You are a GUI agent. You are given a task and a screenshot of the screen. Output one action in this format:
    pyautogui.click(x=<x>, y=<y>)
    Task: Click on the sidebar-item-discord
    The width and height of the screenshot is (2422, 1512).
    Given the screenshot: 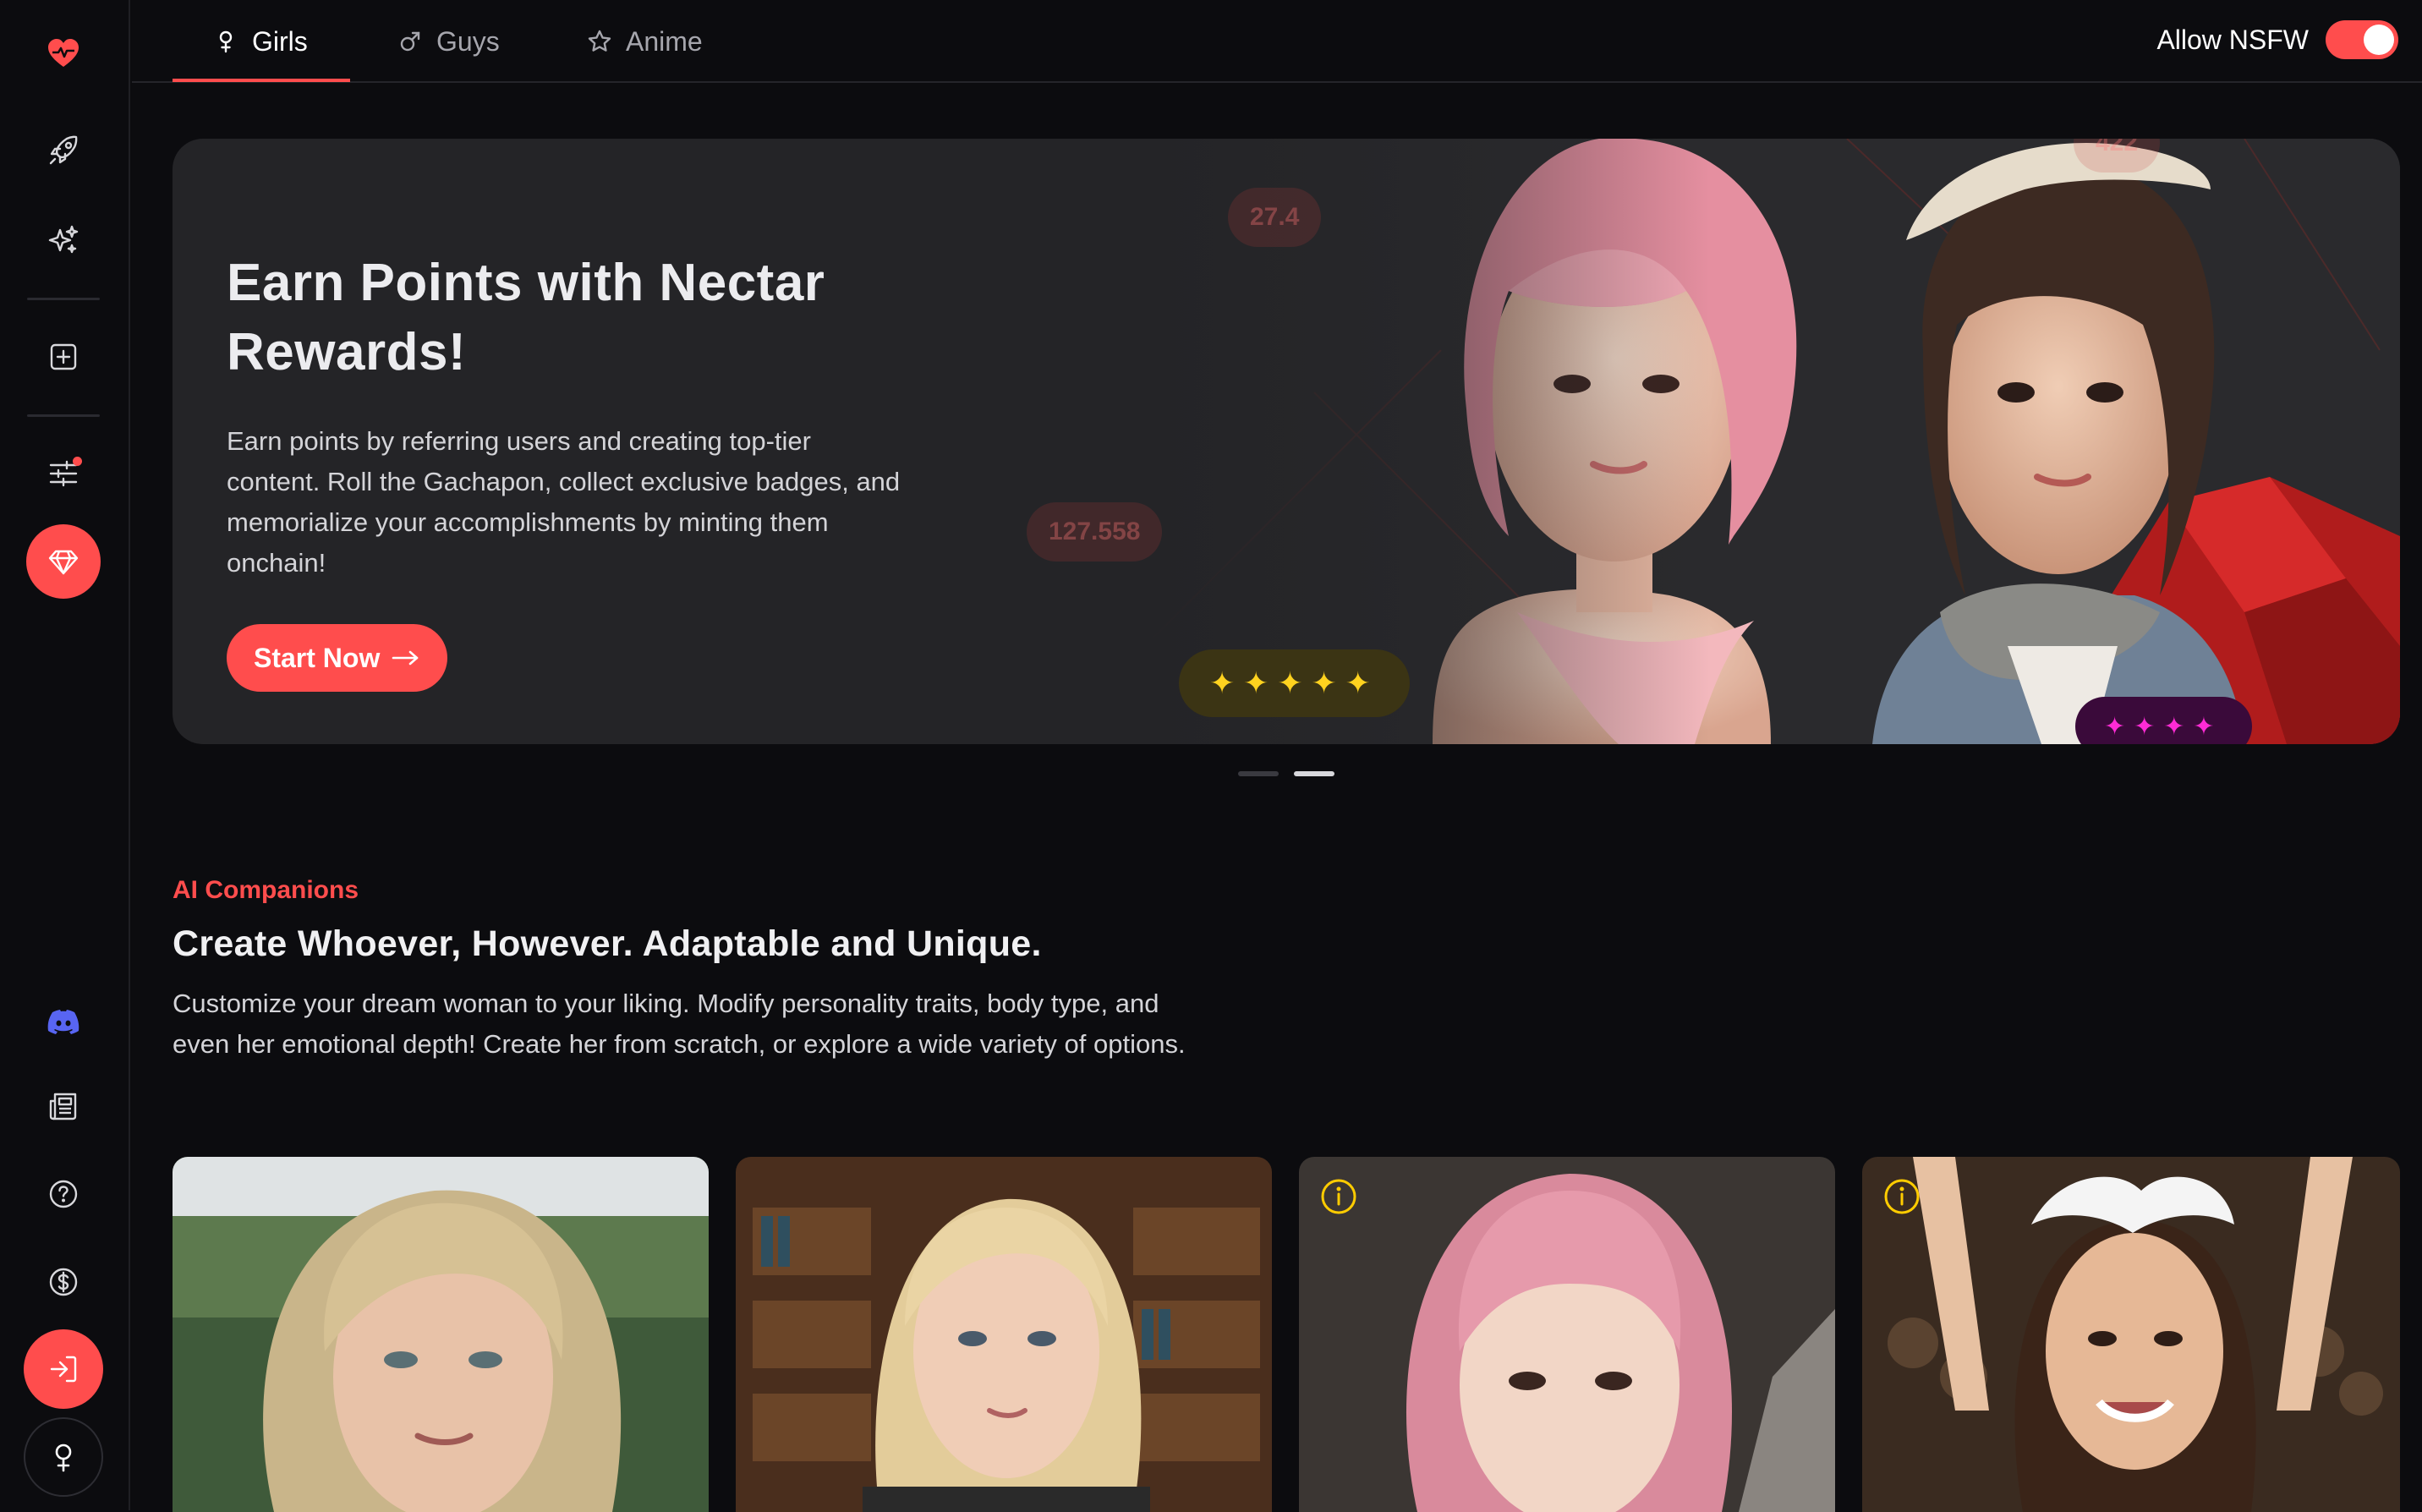 What is the action you would take?
    pyautogui.click(x=63, y=1021)
    